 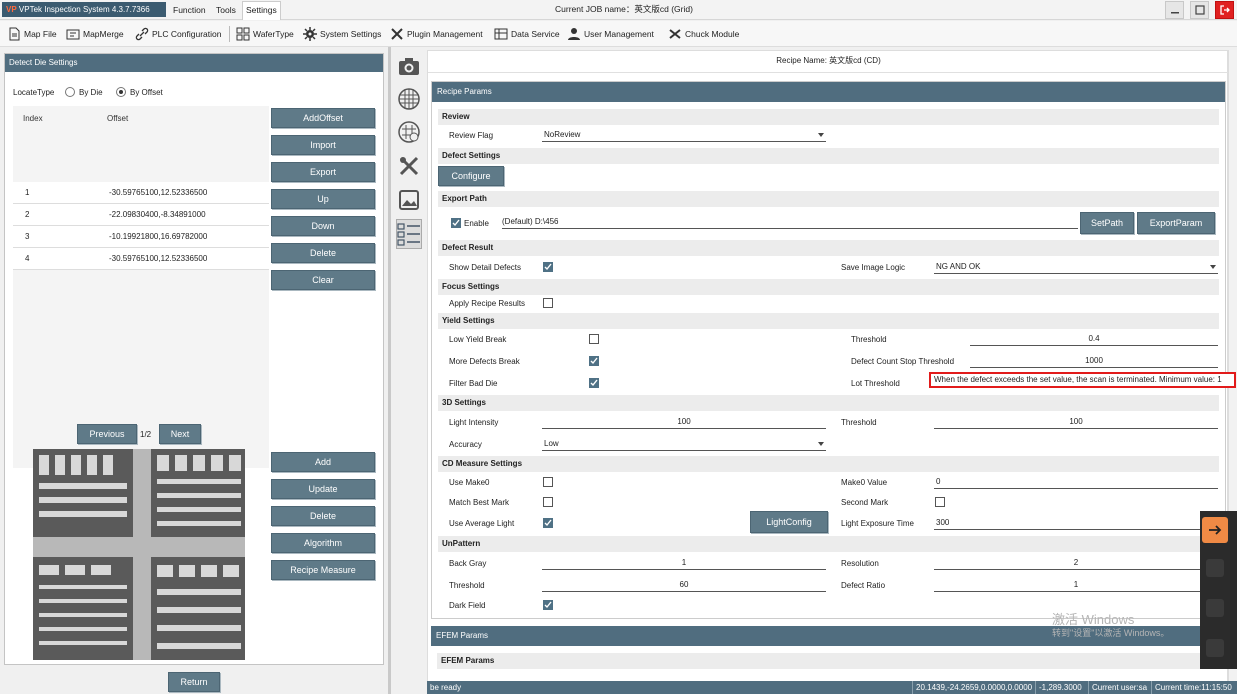 What do you see at coordinates (684, 422) in the screenshot?
I see `light-intensity-input: 100` at bounding box center [684, 422].